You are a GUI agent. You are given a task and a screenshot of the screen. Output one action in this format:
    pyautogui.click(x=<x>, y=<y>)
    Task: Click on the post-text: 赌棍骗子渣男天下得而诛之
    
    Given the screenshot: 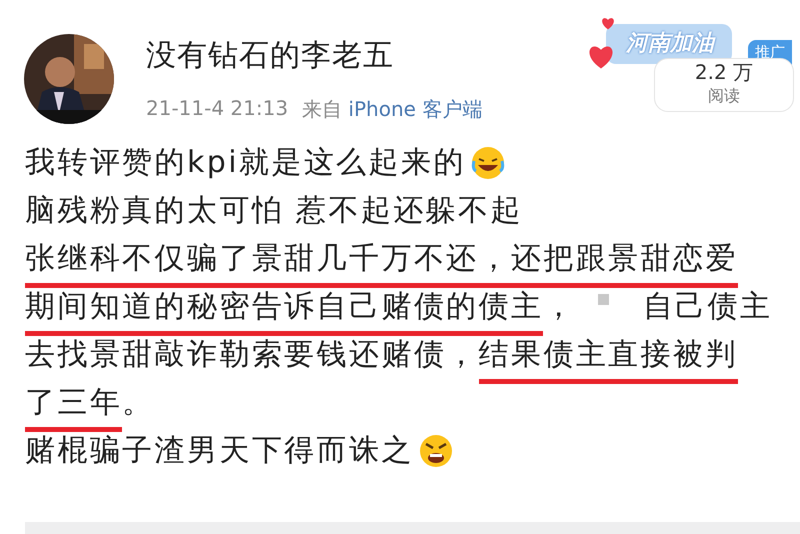 What is the action you would take?
    pyautogui.click(x=219, y=451)
    